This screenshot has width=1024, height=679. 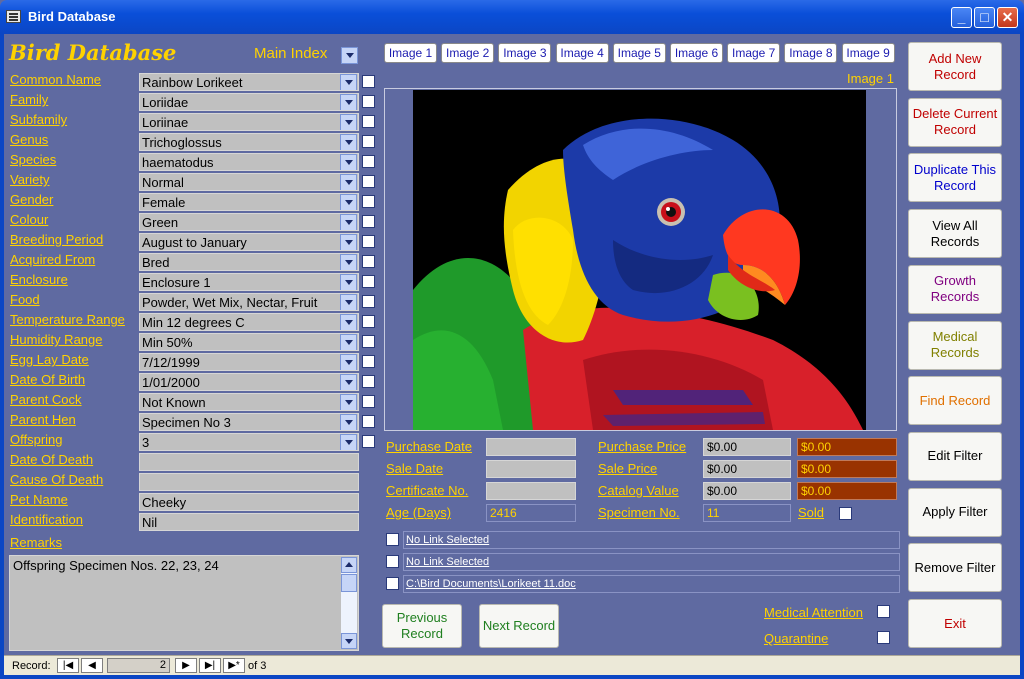 I want to click on identification-field: Nil, so click(x=249, y=522).